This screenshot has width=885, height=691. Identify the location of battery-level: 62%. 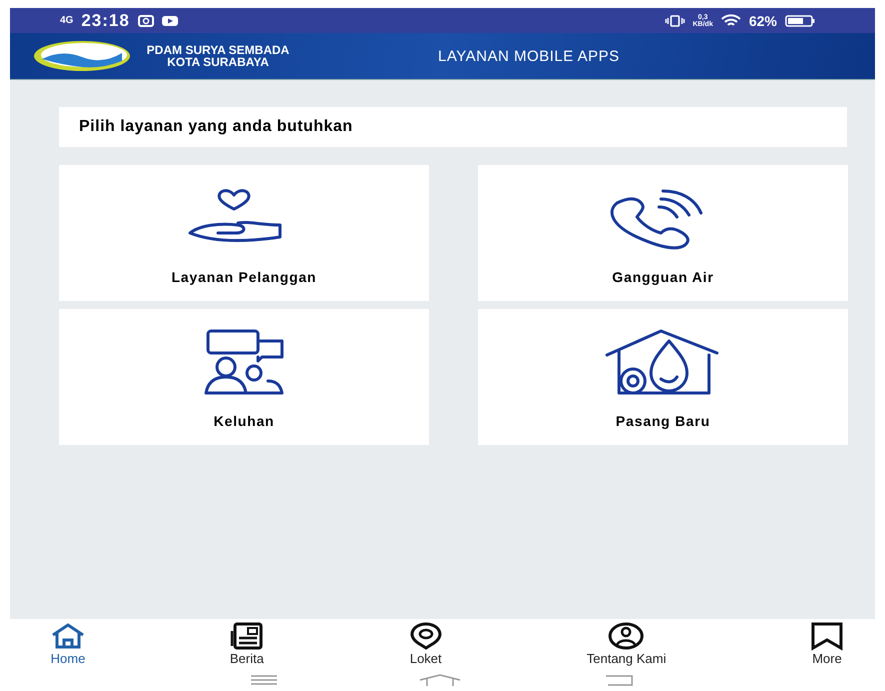
(762, 20).